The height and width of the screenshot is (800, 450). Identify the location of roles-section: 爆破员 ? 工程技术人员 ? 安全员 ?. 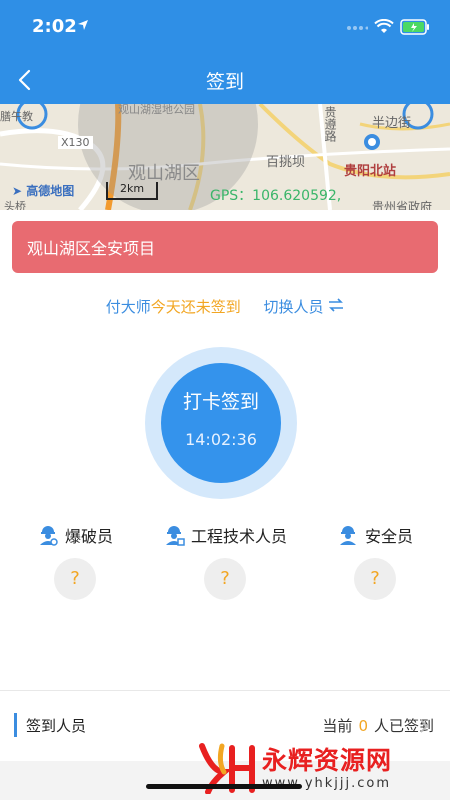
(225, 565).